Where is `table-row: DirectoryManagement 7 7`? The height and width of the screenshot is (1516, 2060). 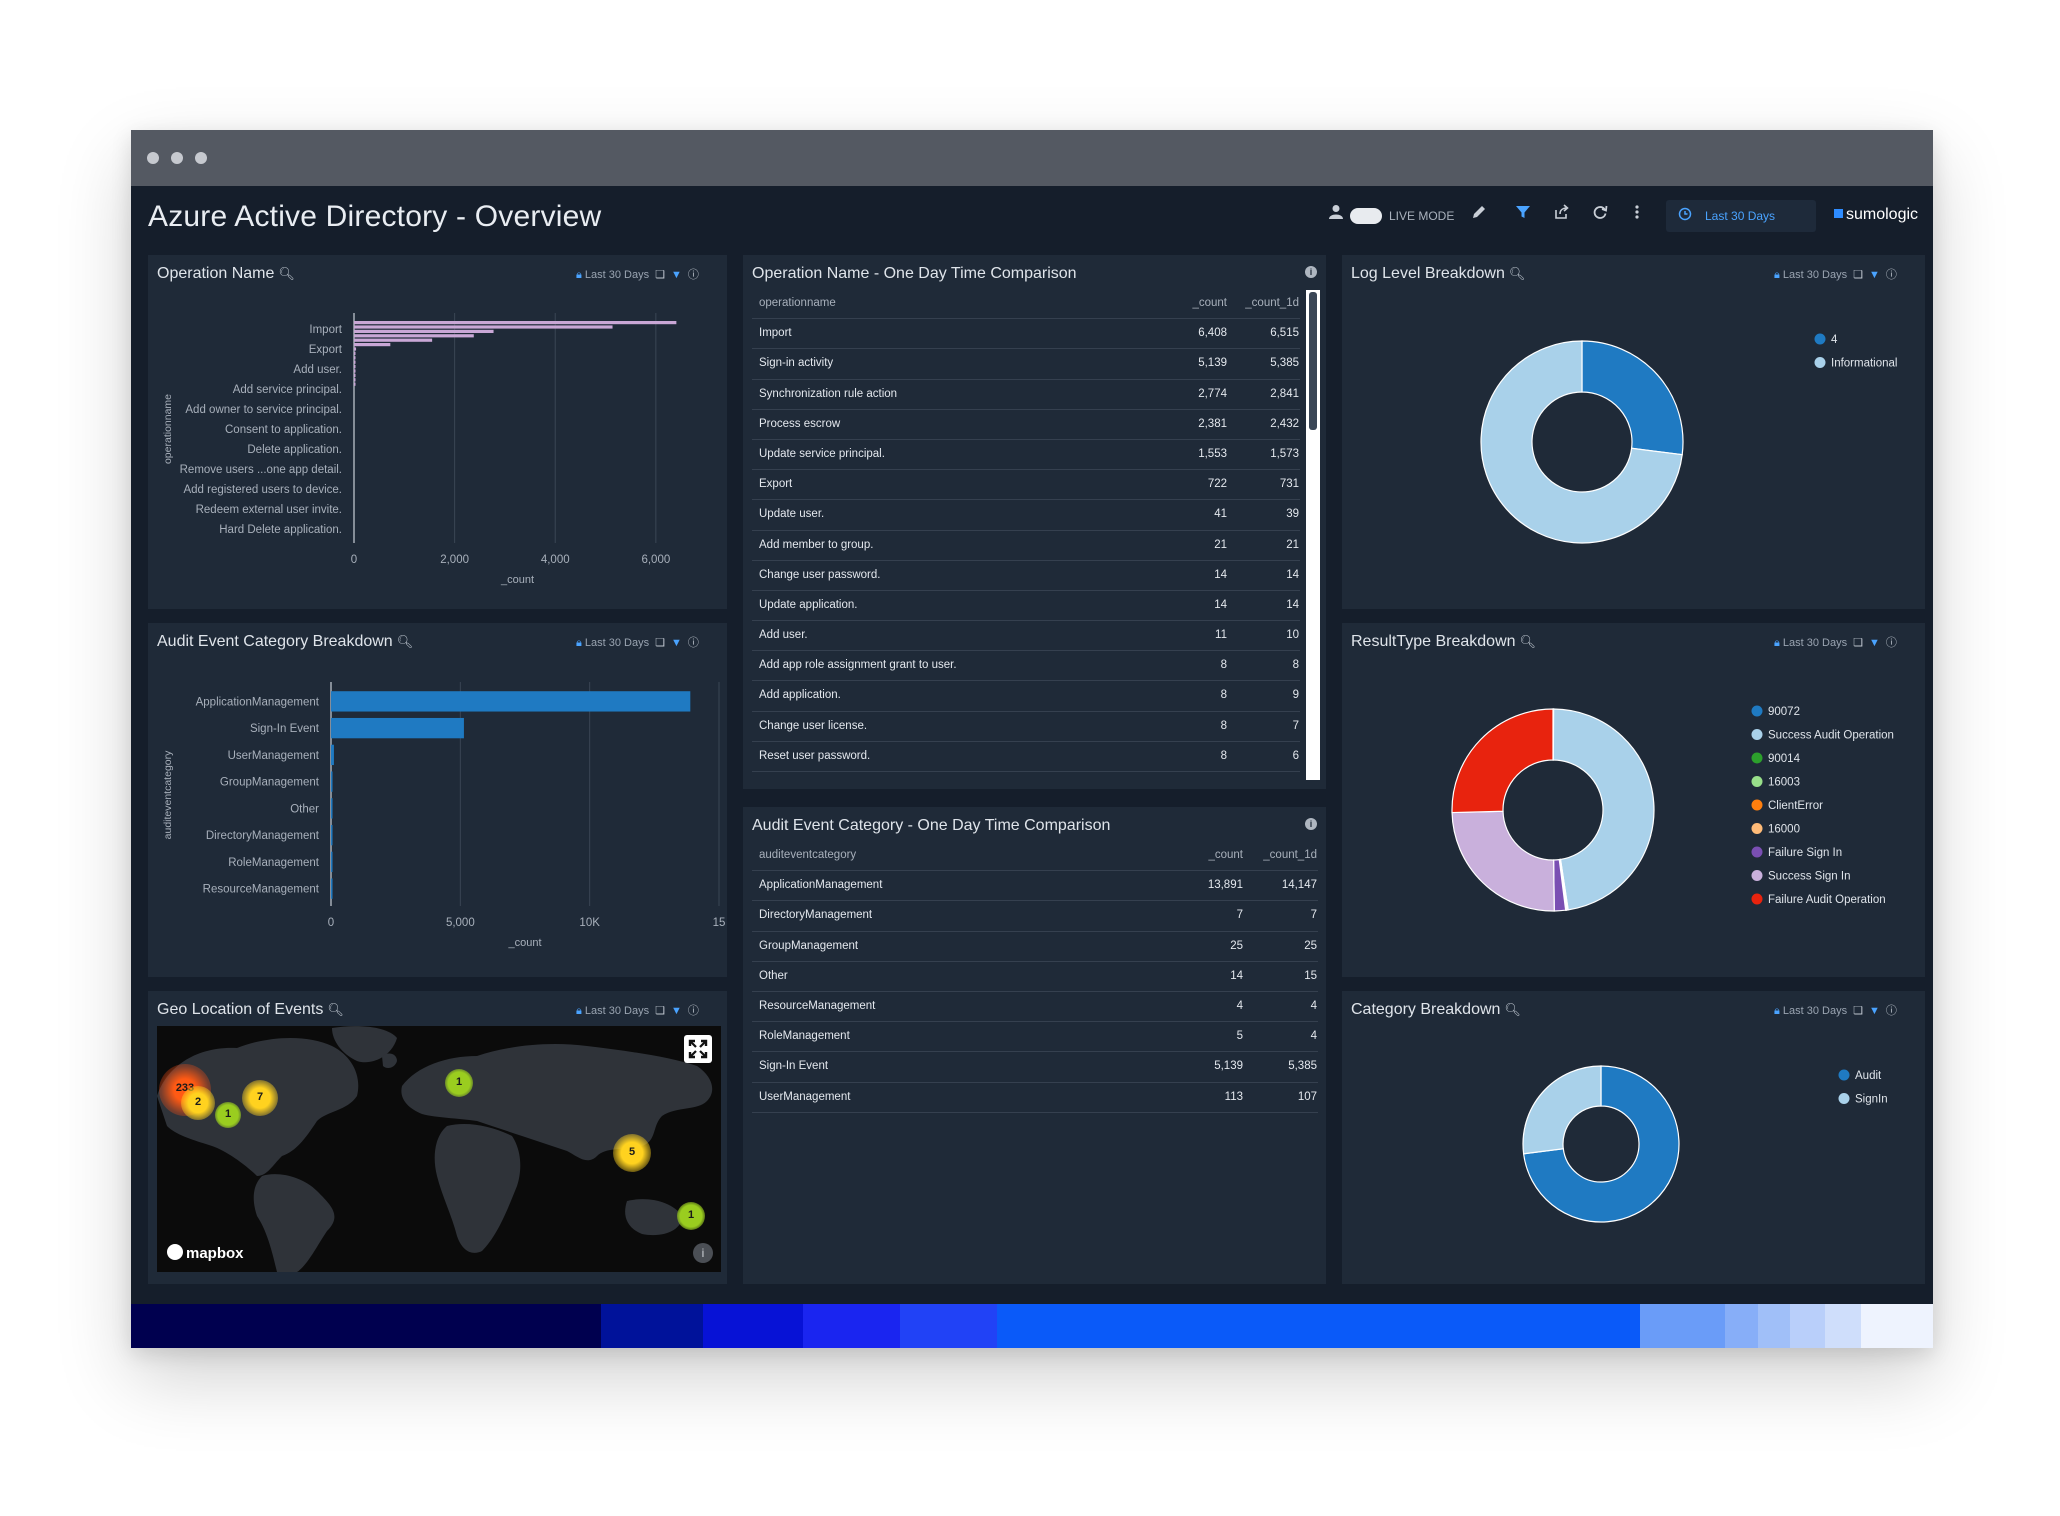
table-row: DirectoryManagement 7 7 is located at coordinates (1035, 916).